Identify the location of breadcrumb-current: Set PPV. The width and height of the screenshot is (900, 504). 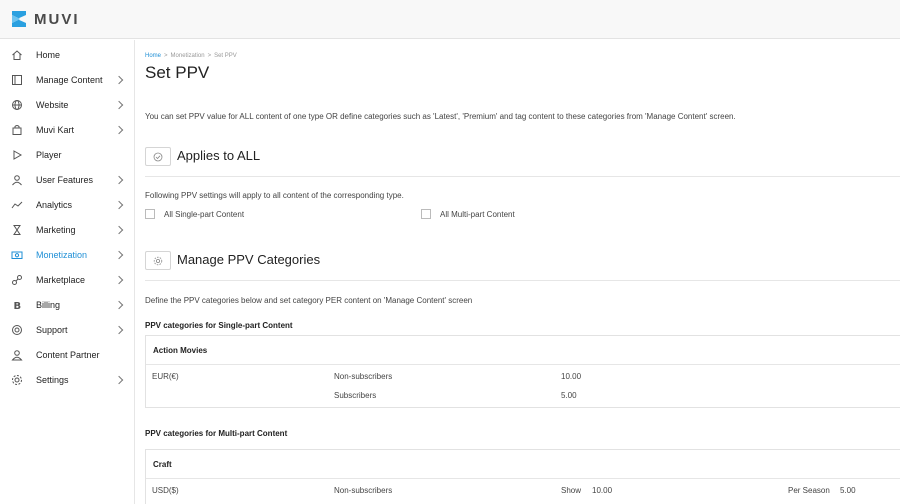
(225, 56).